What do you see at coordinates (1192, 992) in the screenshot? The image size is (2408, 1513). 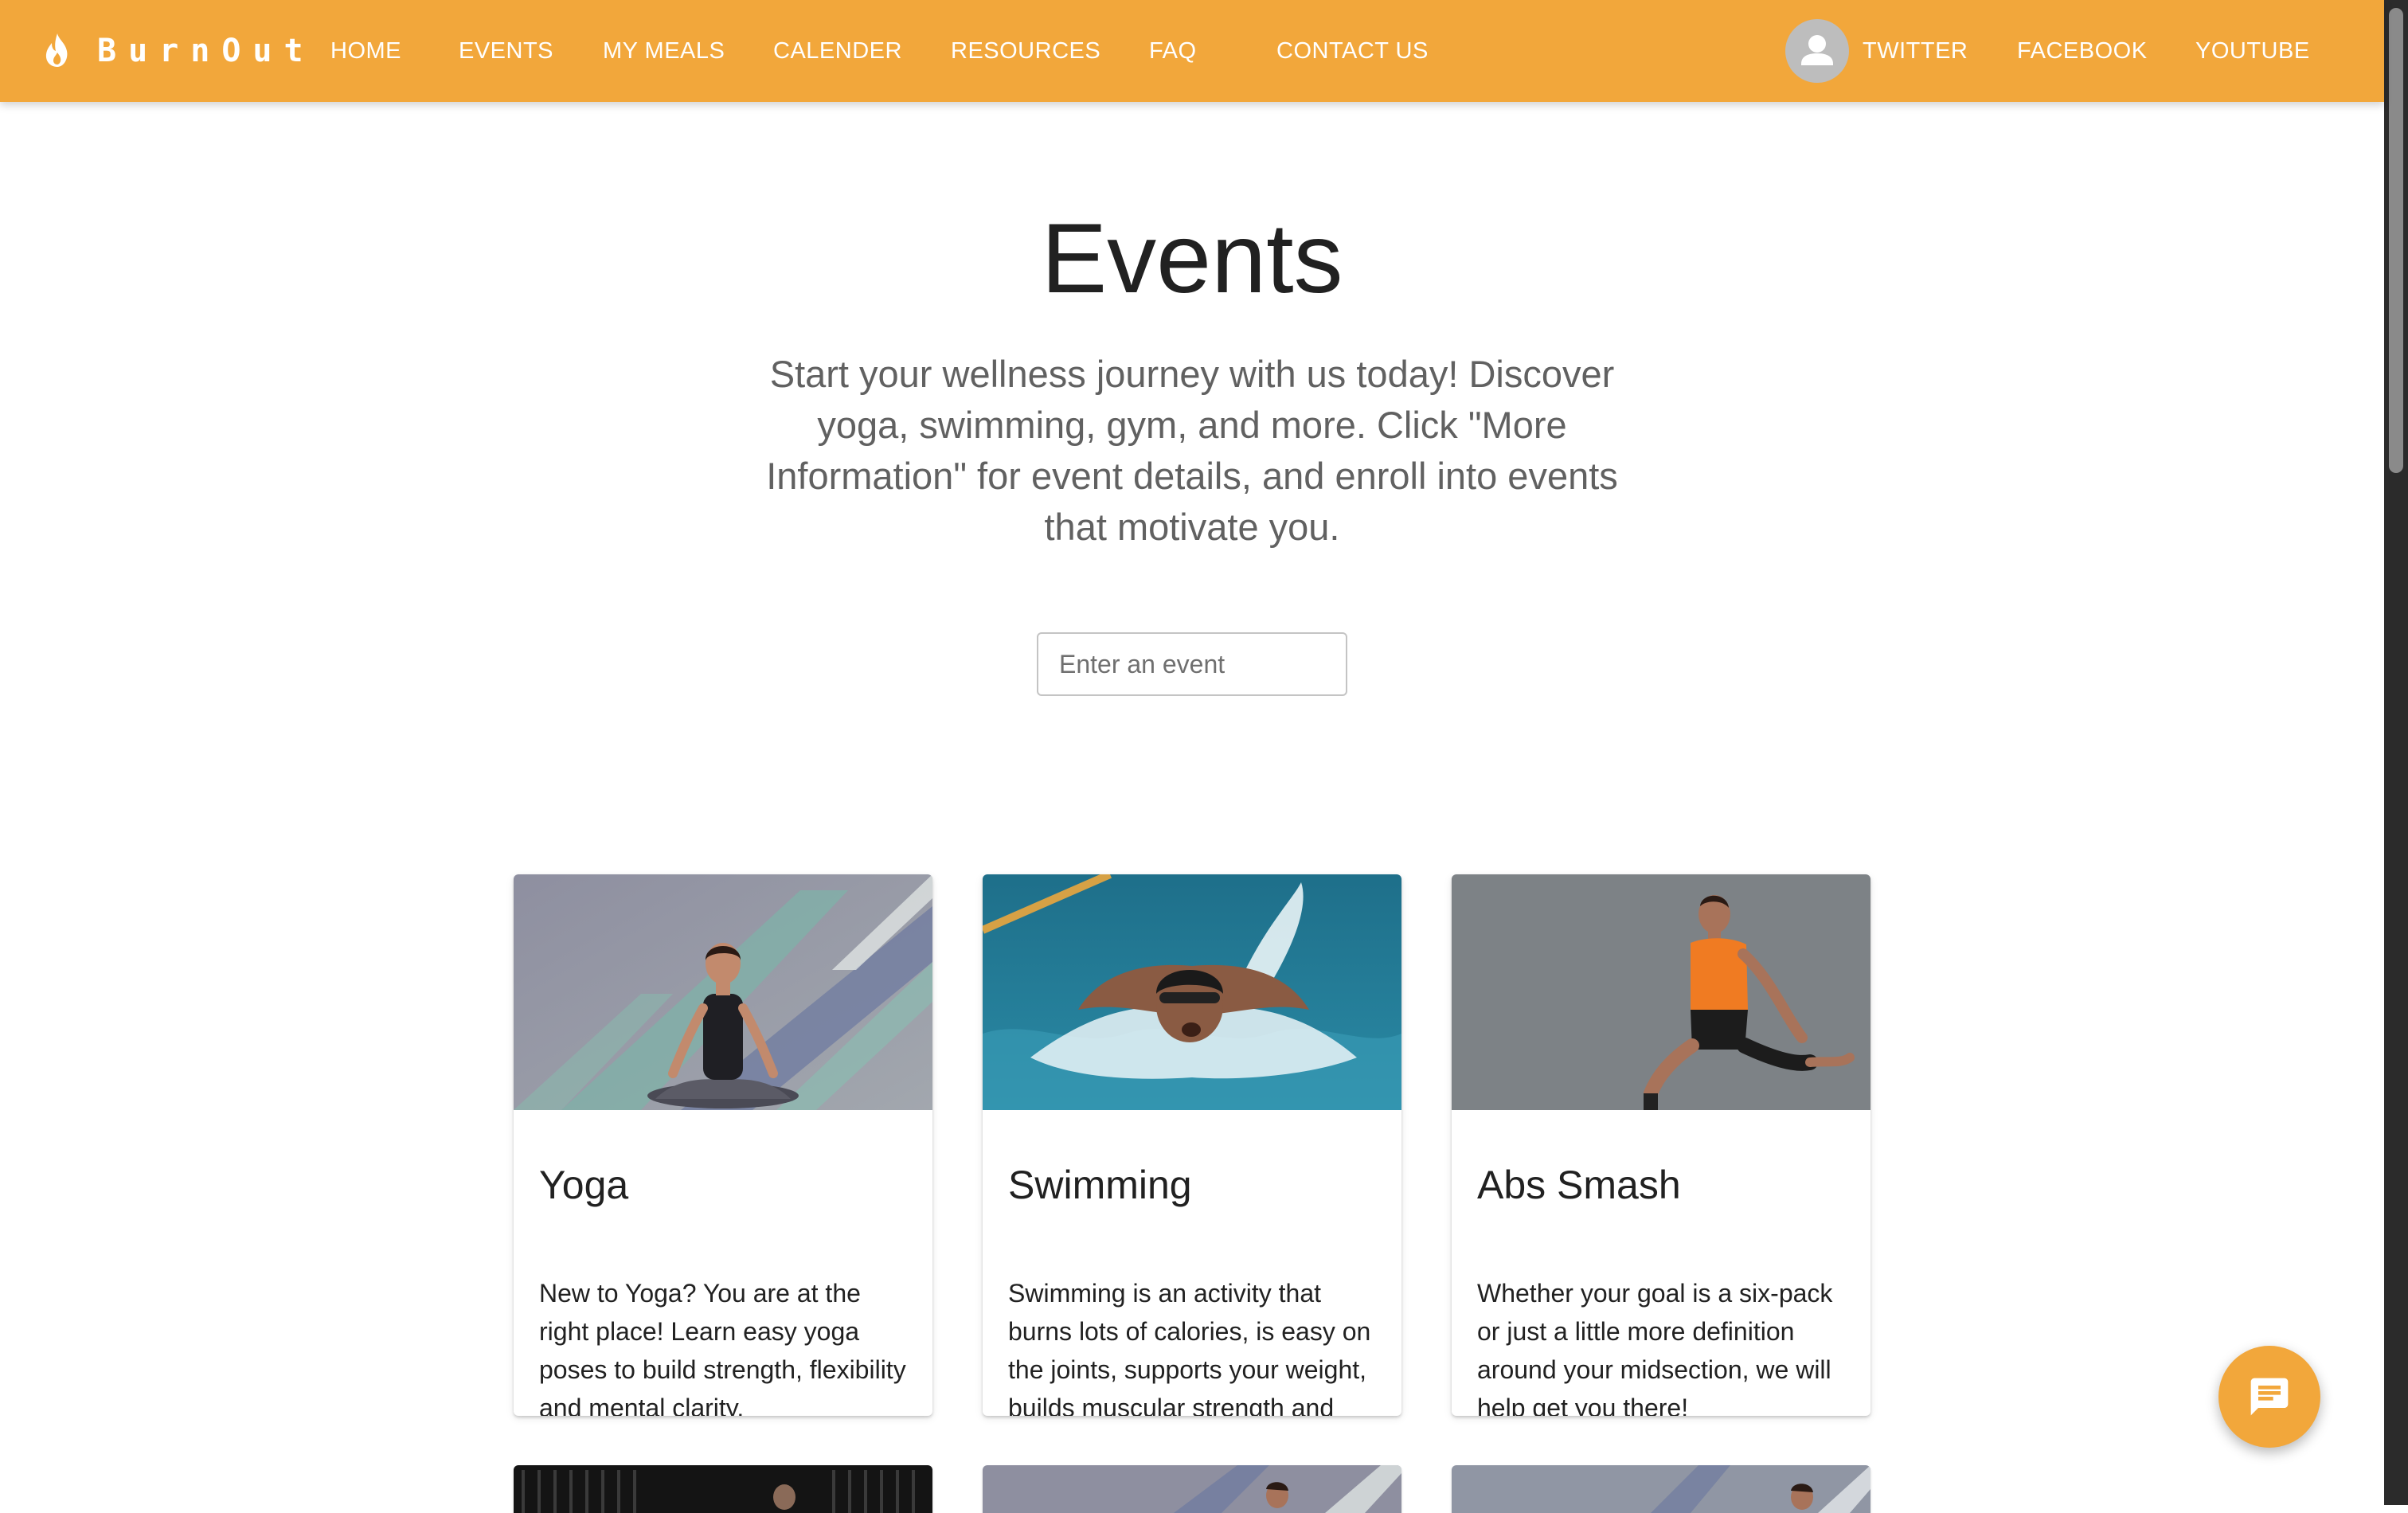 I see `swimming-image` at bounding box center [1192, 992].